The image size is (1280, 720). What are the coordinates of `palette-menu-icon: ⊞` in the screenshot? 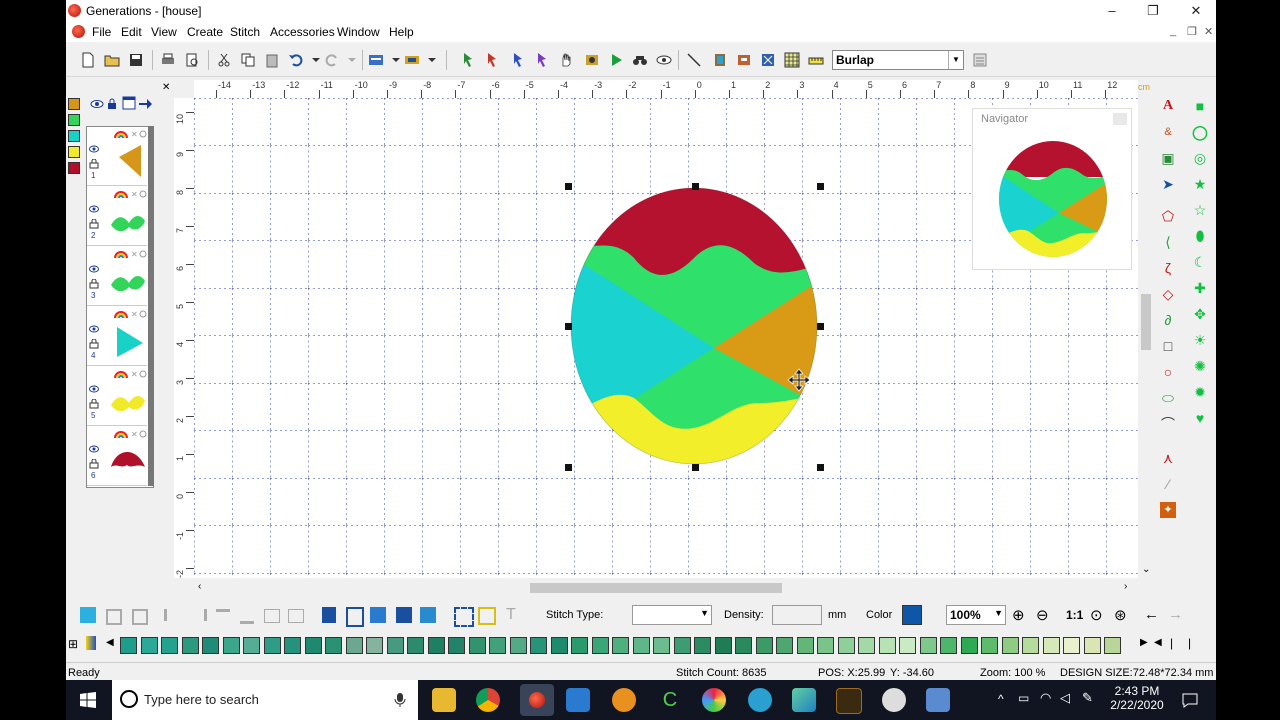 It's located at (73, 644).